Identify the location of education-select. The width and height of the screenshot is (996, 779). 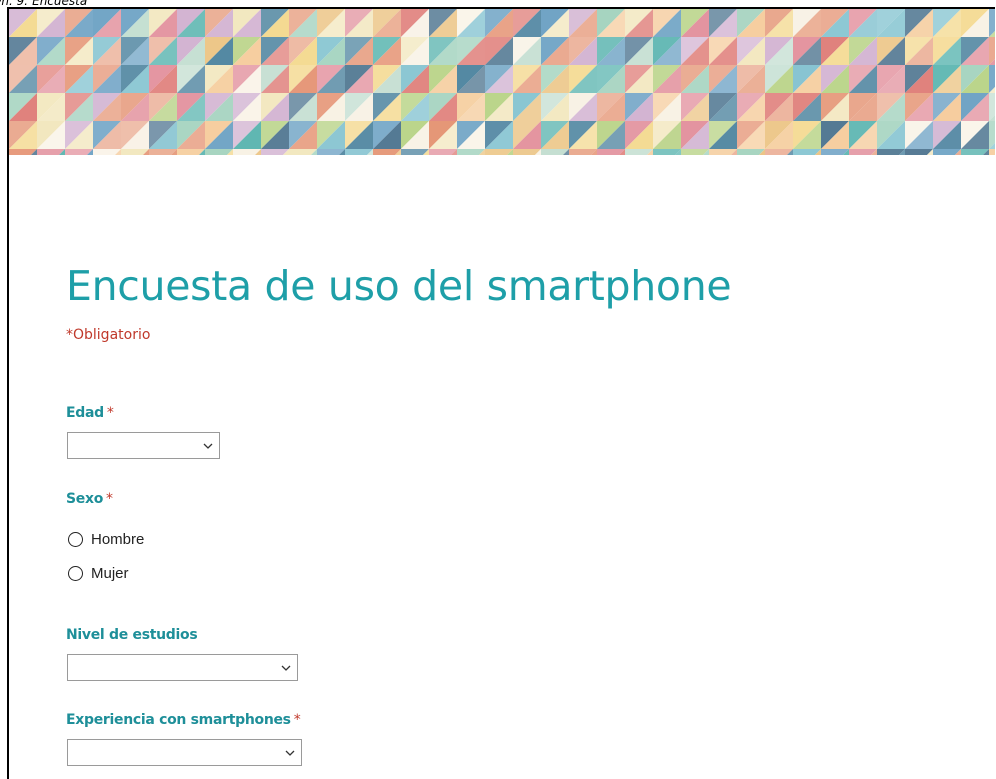
(182, 667).